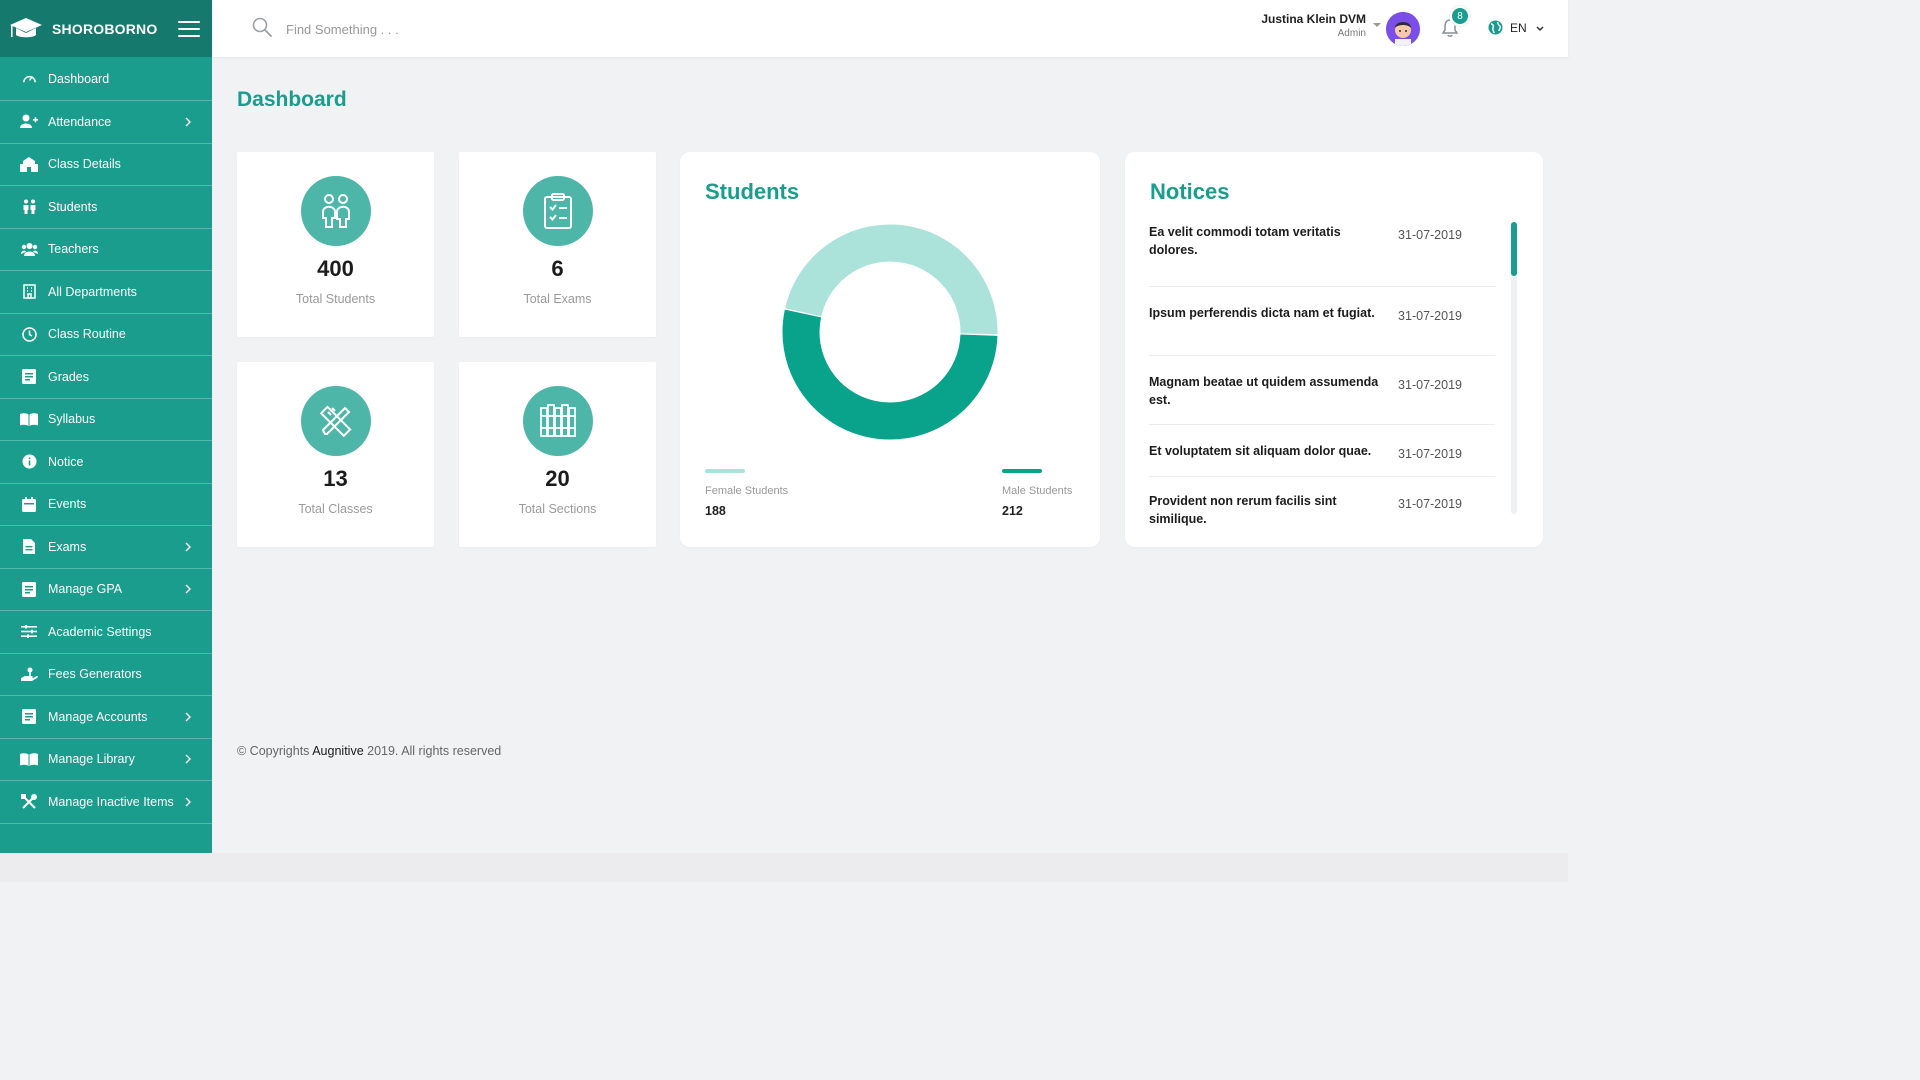 The image size is (1920, 1080). Describe the element at coordinates (557, 268) in the screenshot. I see `stat-value: 6` at that location.